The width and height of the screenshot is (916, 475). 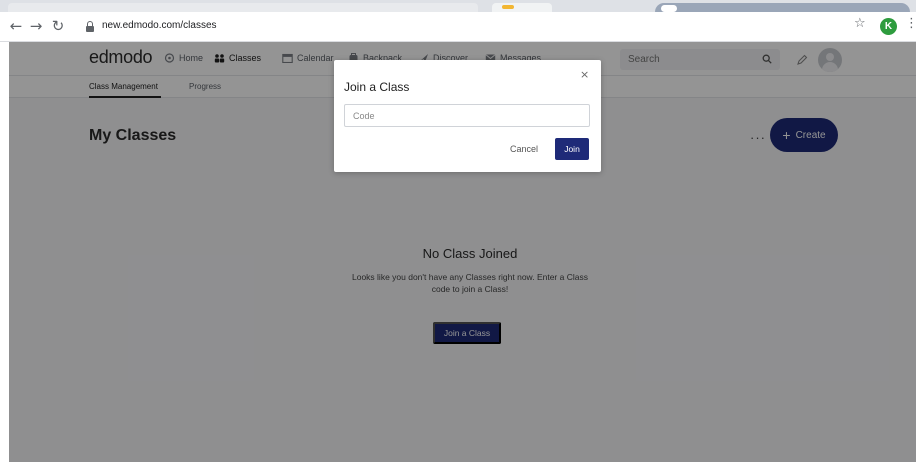 I want to click on dialog-title: Join a Class, so click(x=377, y=87).